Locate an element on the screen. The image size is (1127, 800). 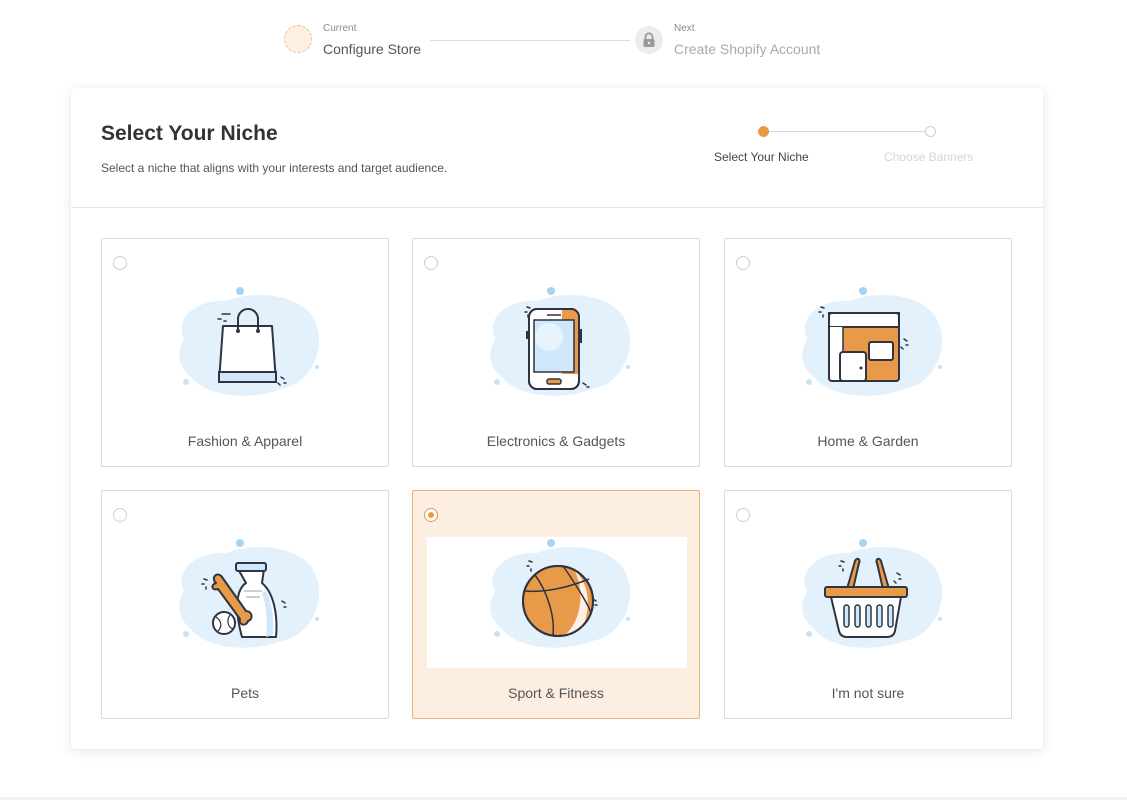
current-step-label: Configure Store is located at coordinates (372, 49).